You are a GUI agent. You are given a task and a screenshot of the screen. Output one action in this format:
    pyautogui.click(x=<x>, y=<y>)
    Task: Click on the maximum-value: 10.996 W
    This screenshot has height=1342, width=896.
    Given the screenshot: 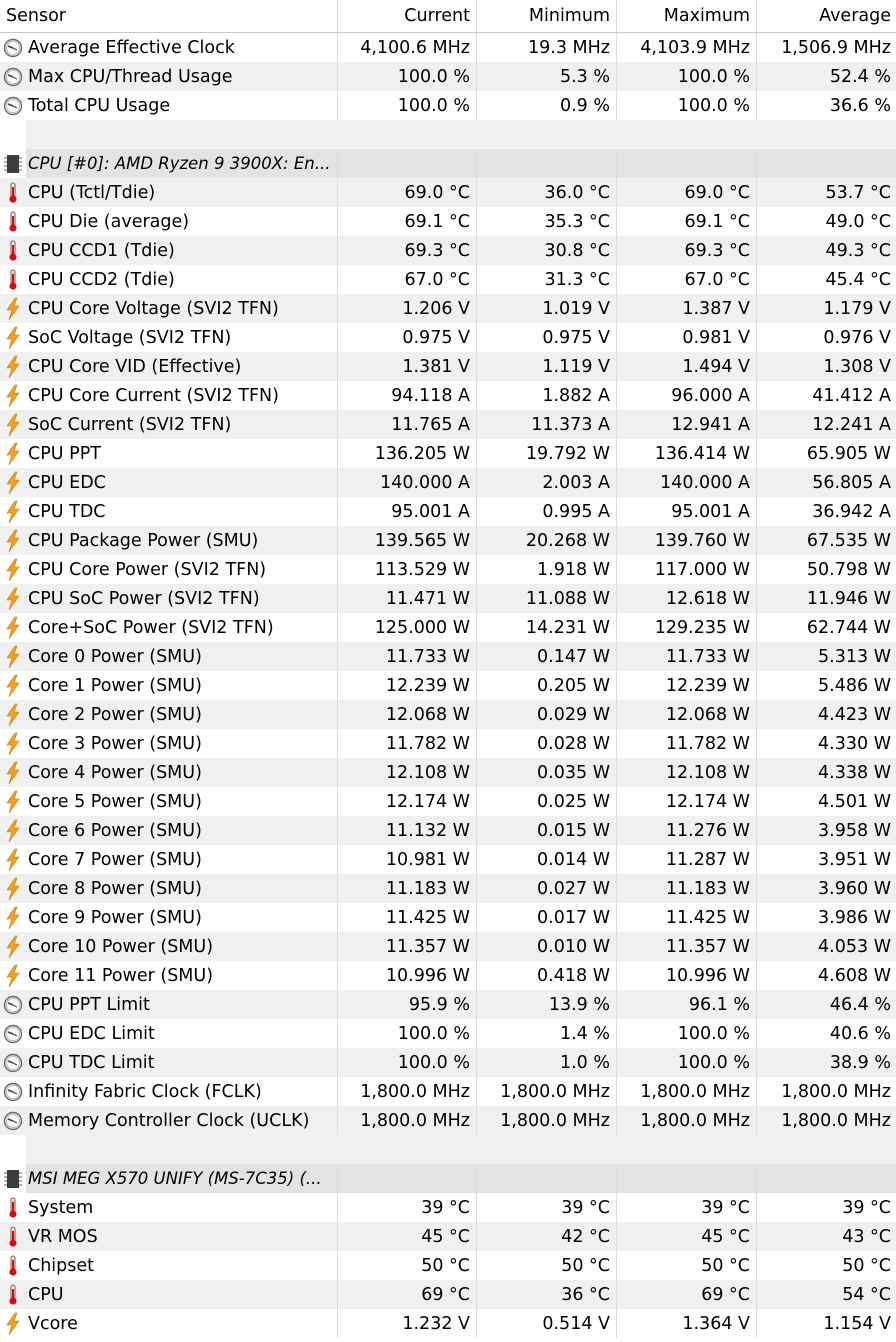 What is the action you would take?
    pyautogui.click(x=687, y=975)
    